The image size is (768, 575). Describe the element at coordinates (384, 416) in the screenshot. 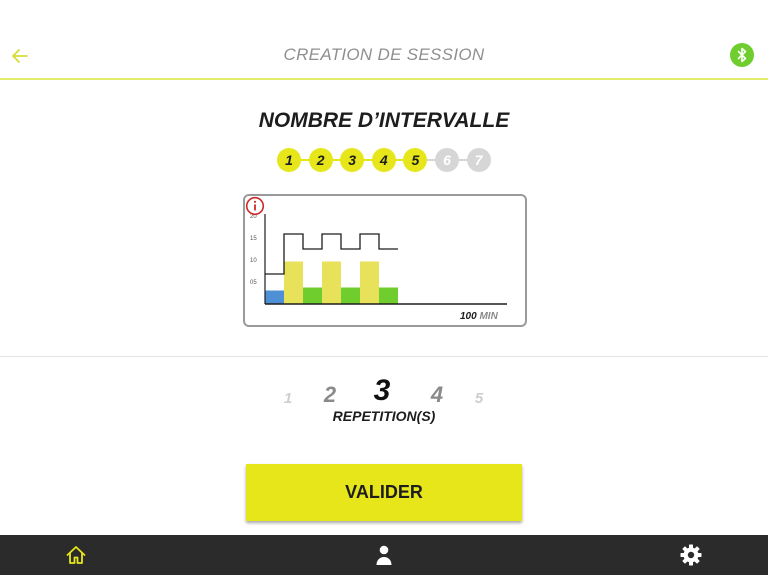

I see `repetition-label: REPETITION(S)` at that location.